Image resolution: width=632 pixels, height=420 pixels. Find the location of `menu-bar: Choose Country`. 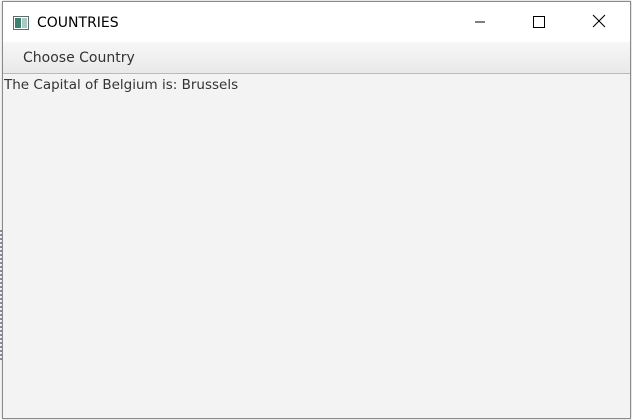

menu-bar: Choose Country is located at coordinates (316, 58).